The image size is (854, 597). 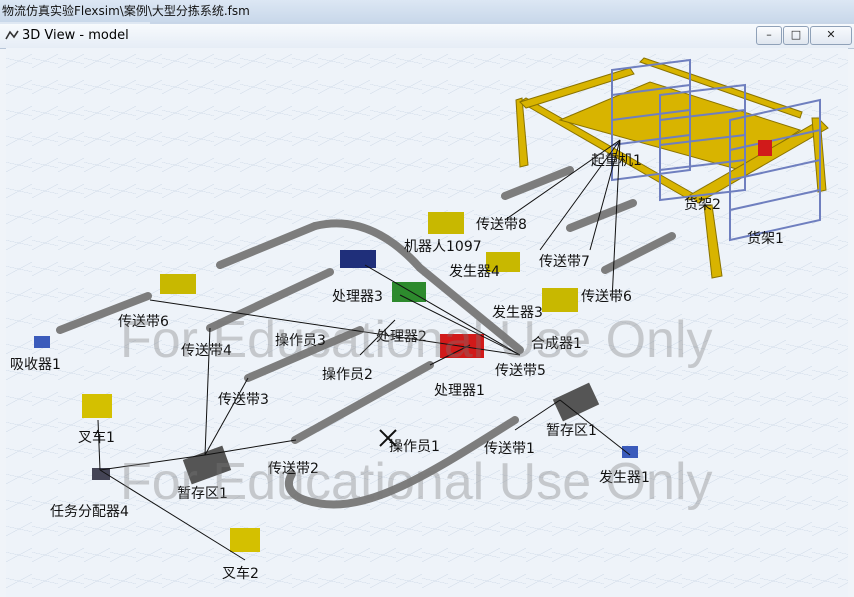 What do you see at coordinates (443, 247) in the screenshot?
I see `label-robot: 机器人1097` at bounding box center [443, 247].